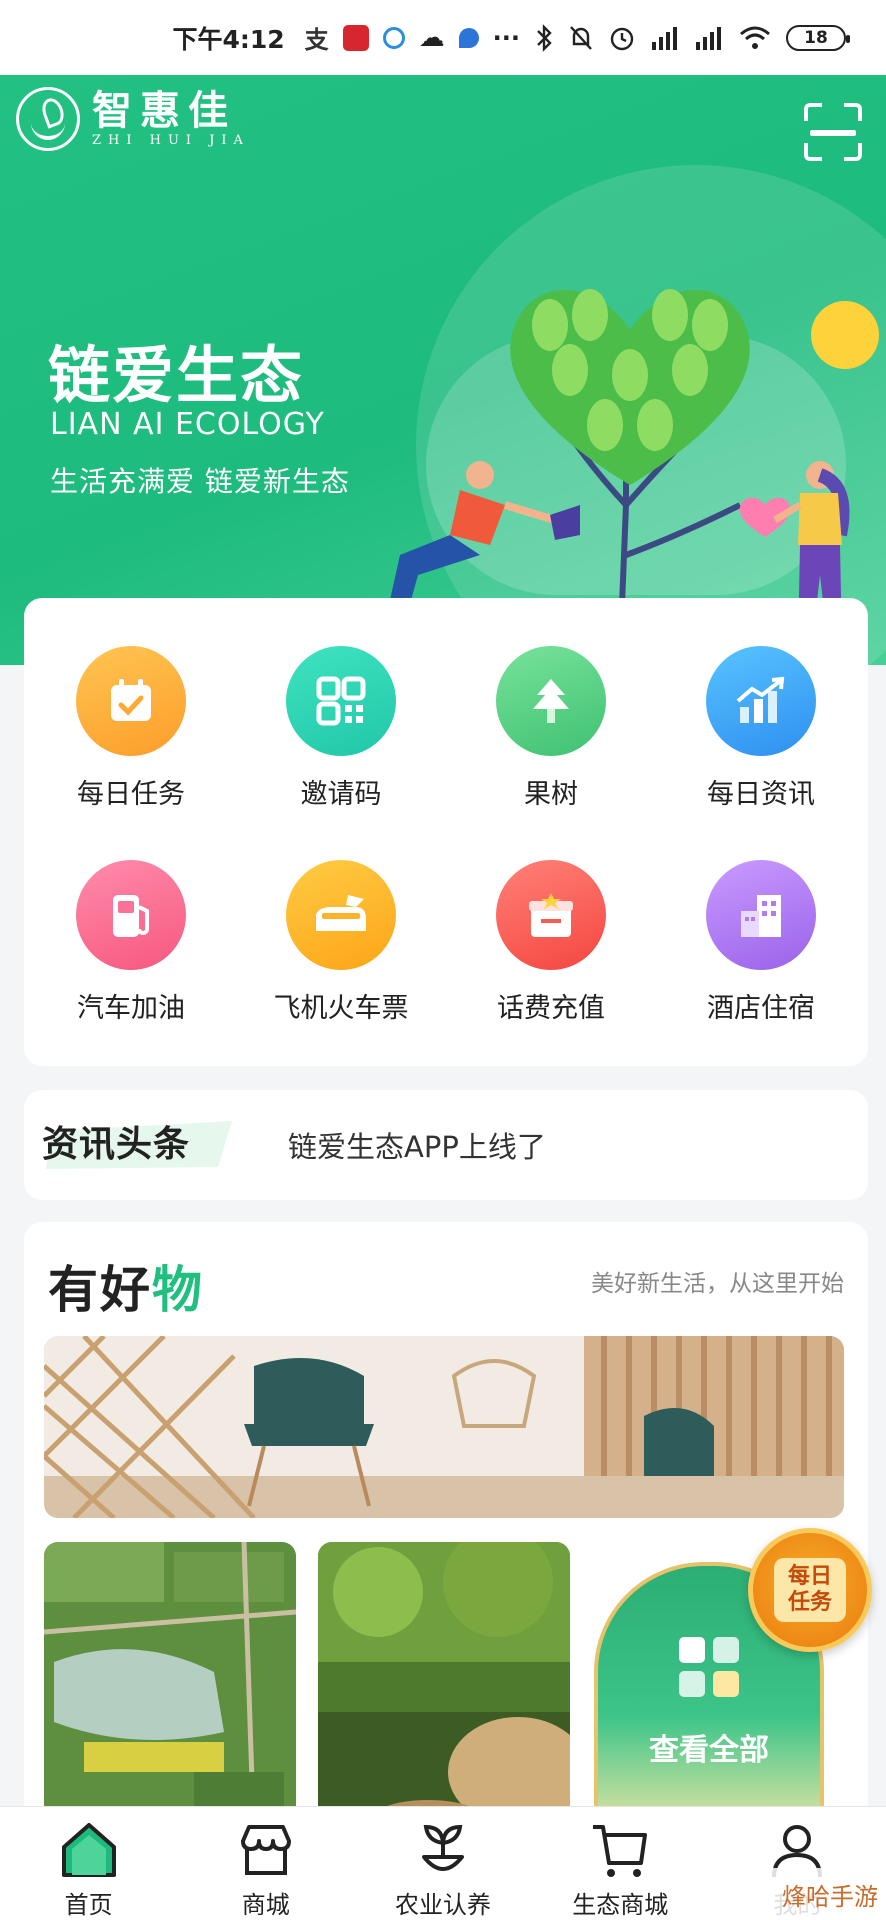  I want to click on function-phone-recharge: 话费充值, so click(551, 942).